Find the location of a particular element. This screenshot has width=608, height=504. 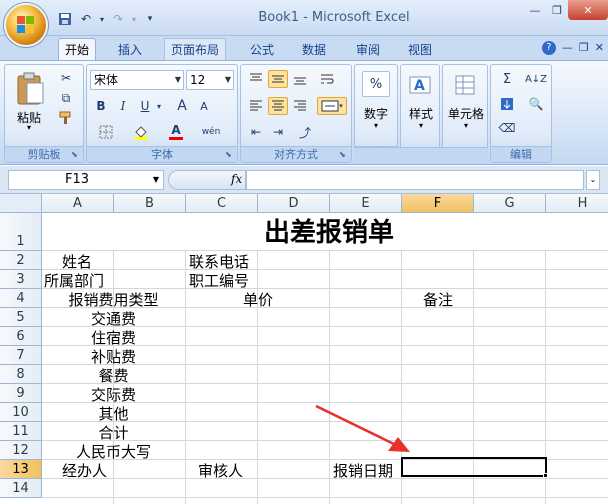

number-format-icon: % is located at coordinates (376, 84).